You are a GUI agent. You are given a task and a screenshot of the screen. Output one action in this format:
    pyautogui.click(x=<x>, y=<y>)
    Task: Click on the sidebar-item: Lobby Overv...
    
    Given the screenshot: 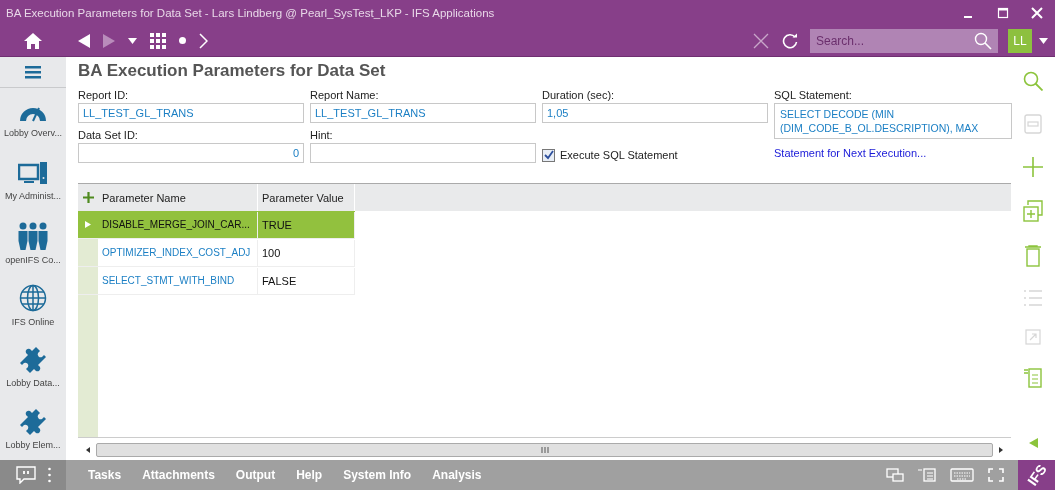 What is the action you would take?
    pyautogui.click(x=33, y=132)
    